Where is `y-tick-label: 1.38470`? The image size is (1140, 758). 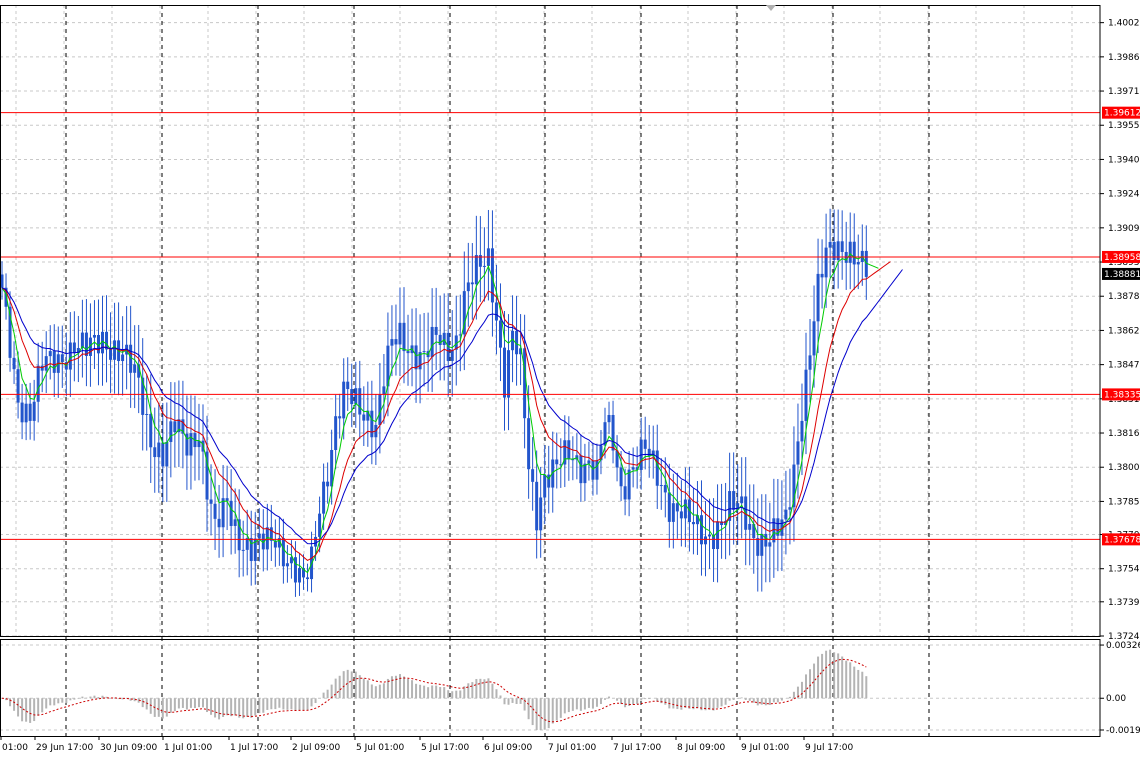 y-tick-label: 1.38470 is located at coordinates (1124, 366).